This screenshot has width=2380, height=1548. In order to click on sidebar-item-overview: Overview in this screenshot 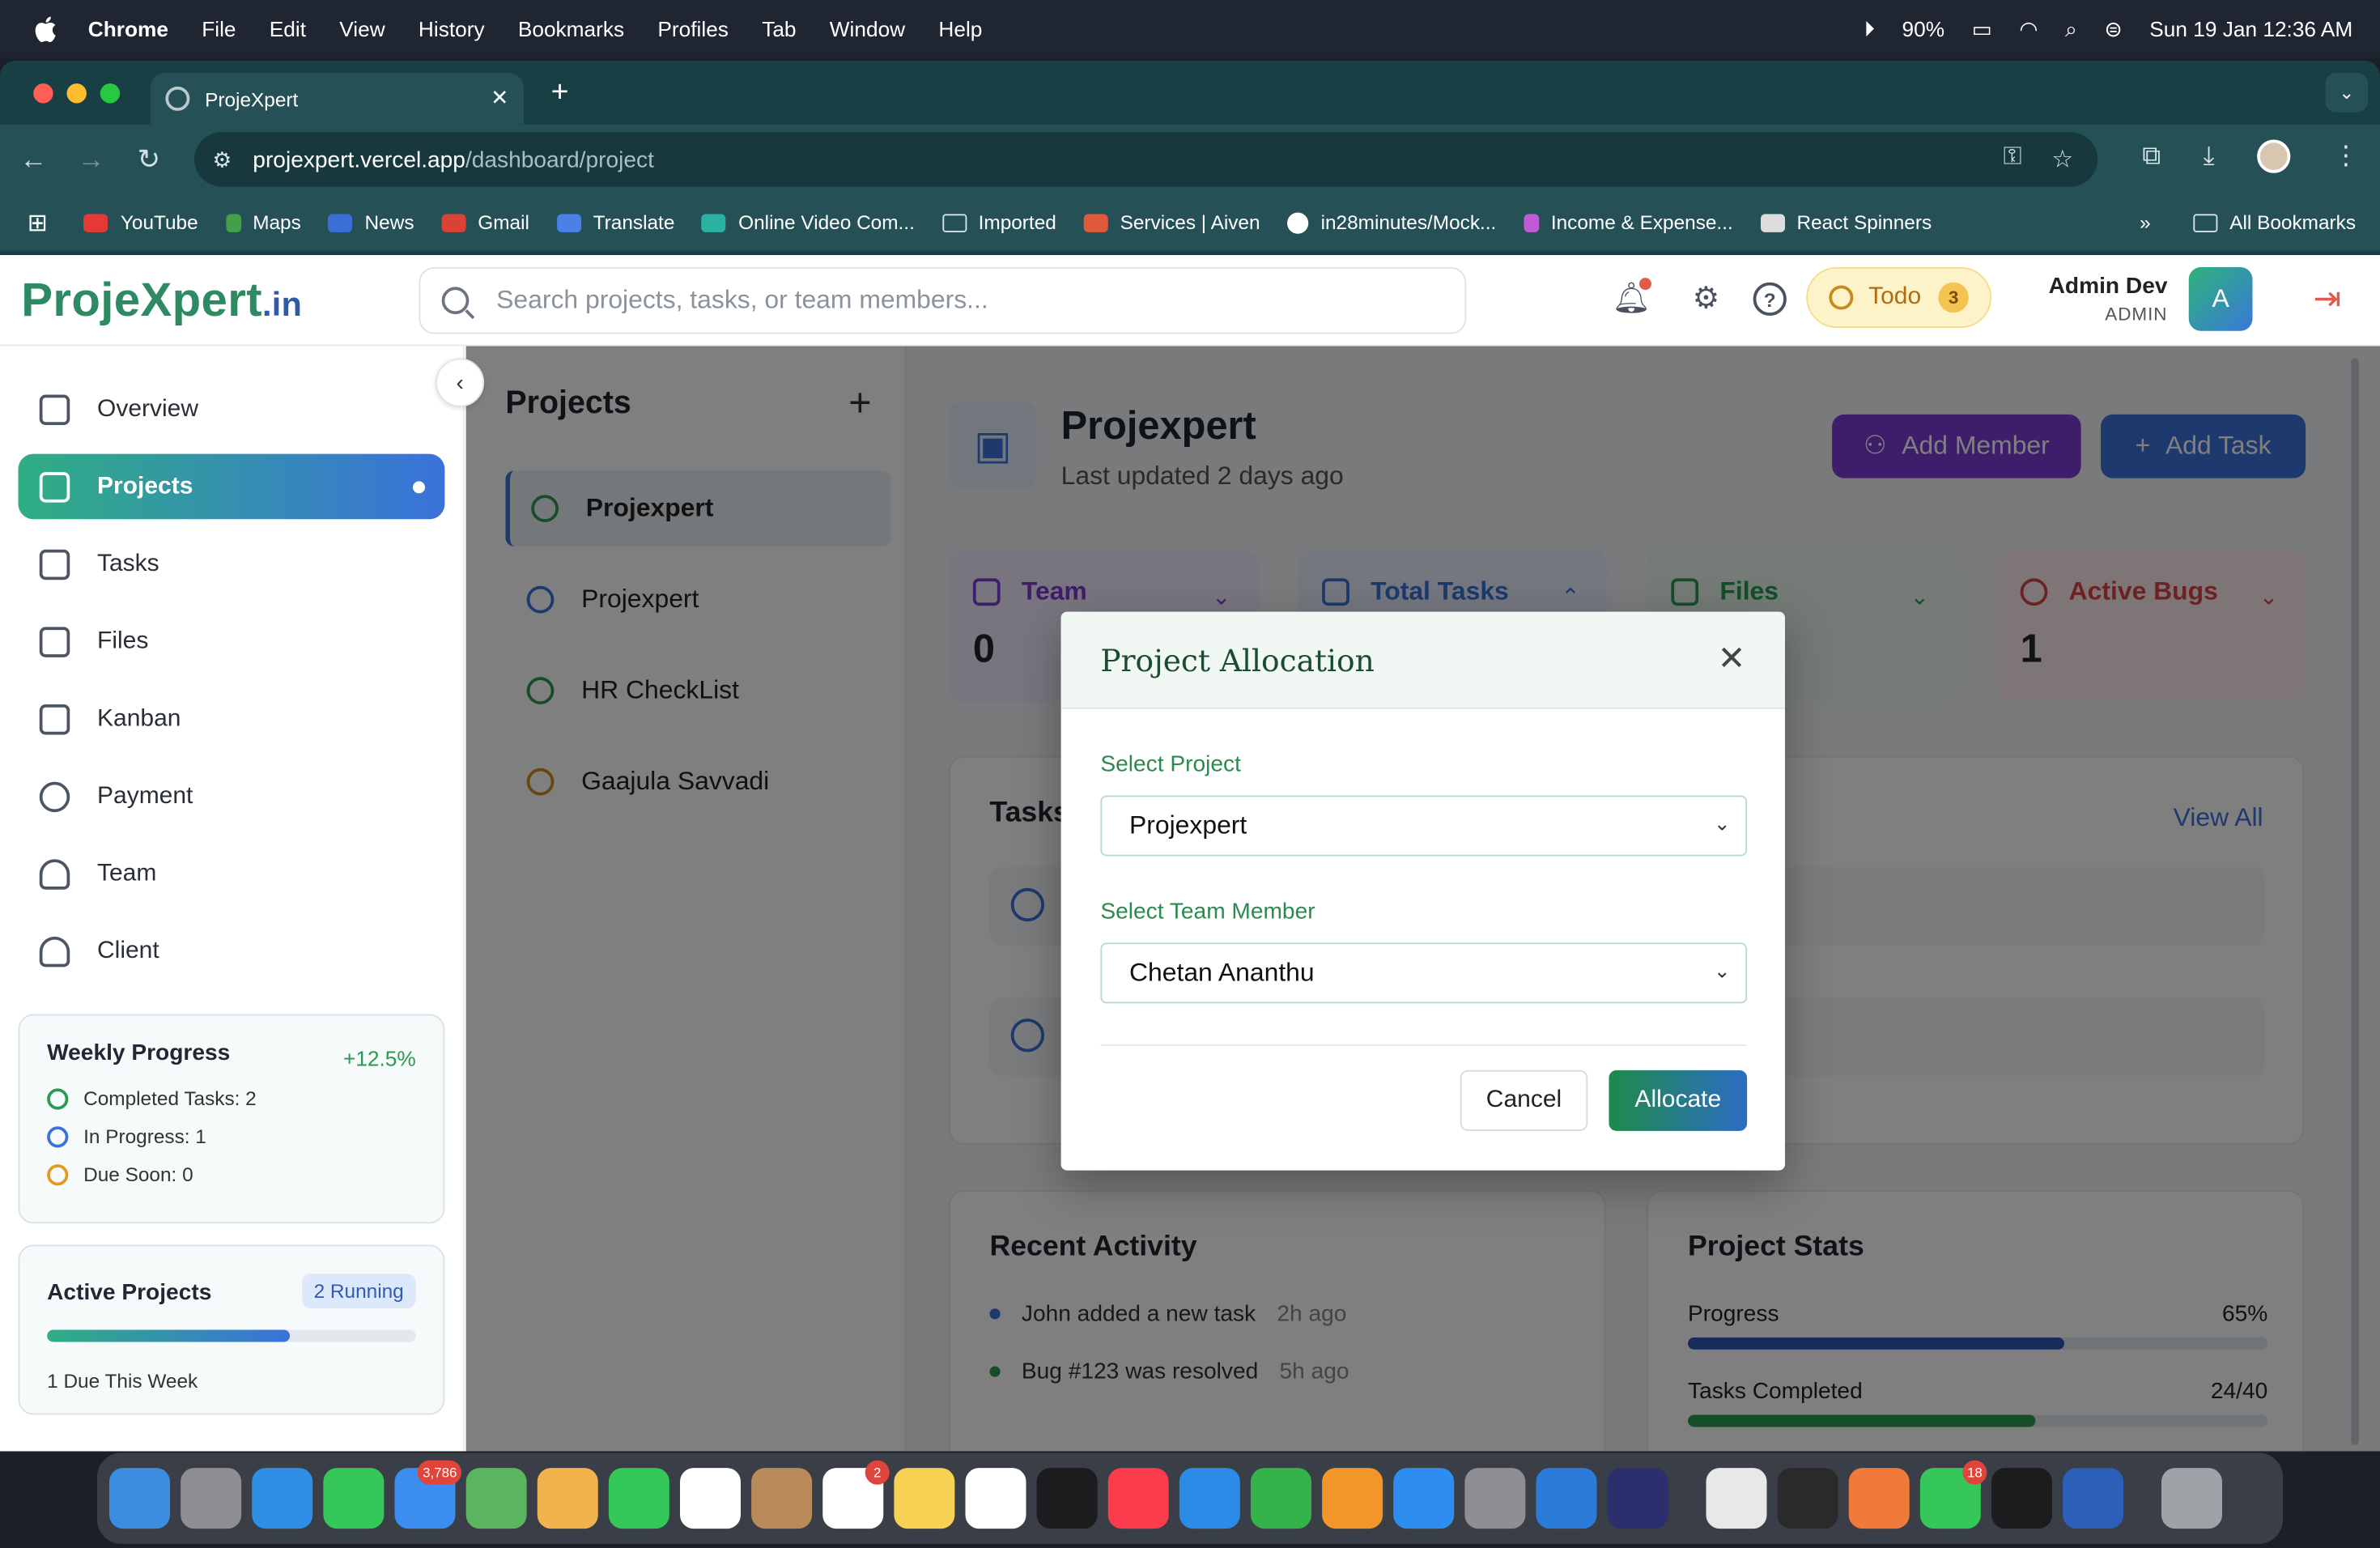, I will do `click(232, 409)`.